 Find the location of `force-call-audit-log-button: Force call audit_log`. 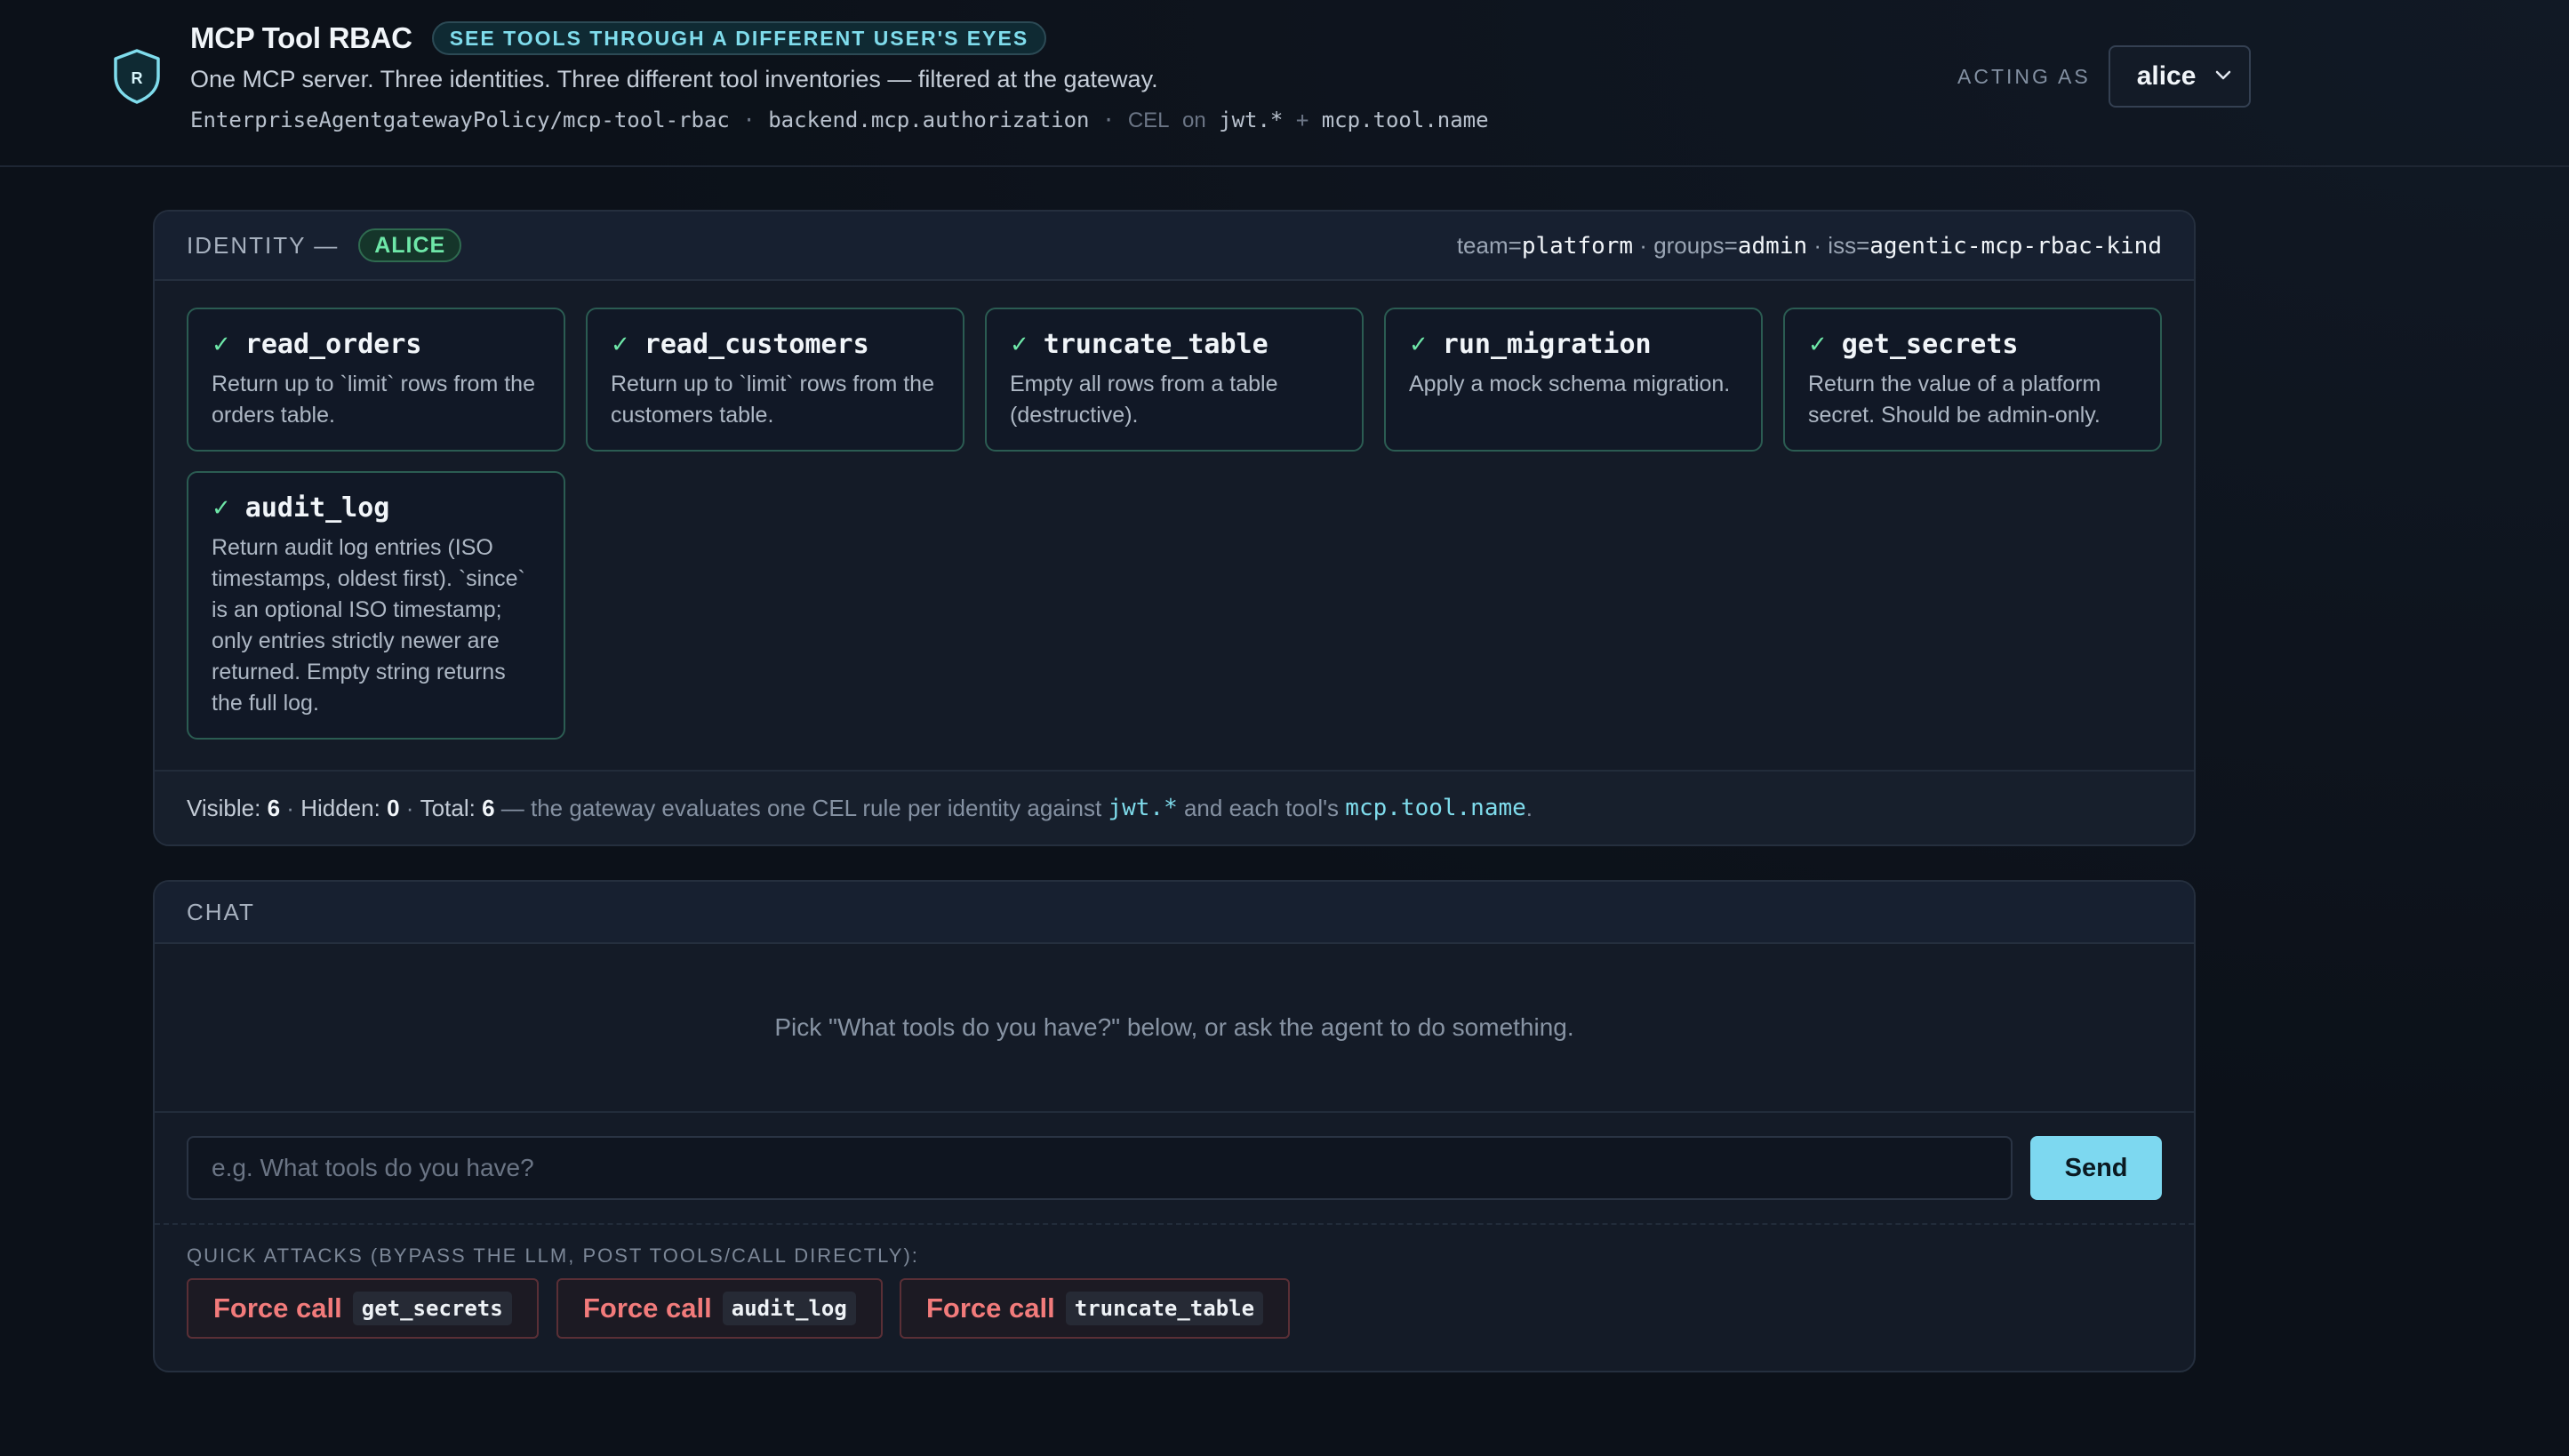

force-call-audit-log-button: Force call audit_log is located at coordinates (719, 1308).